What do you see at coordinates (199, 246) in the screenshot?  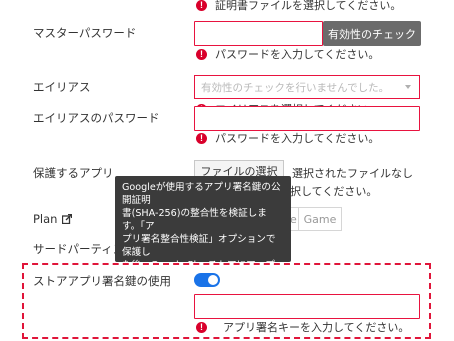 I see `tooltip-line: プリ署名整合性検証」オプションで保護し` at bounding box center [199, 246].